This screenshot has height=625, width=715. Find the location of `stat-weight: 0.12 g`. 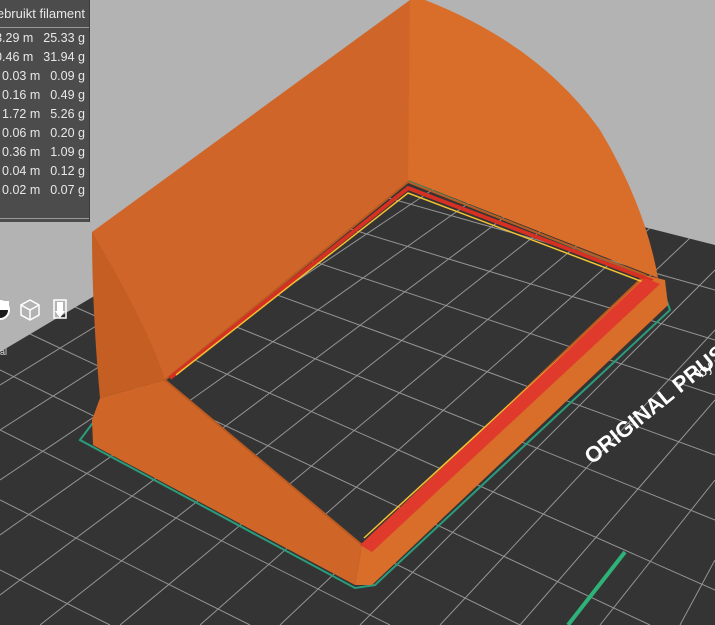

stat-weight: 0.12 g is located at coordinates (67, 171).